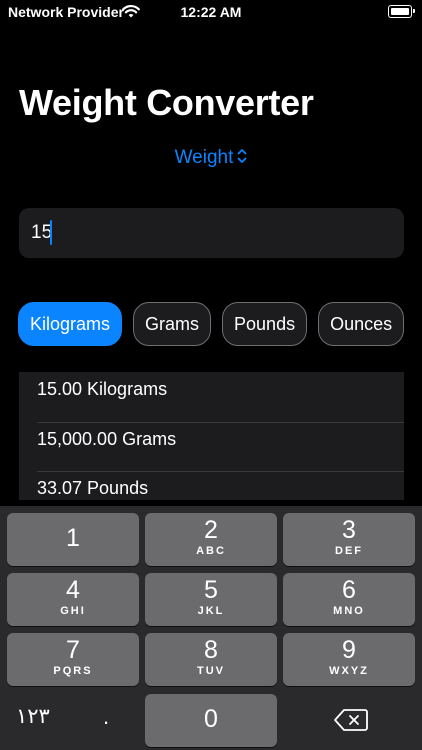  Describe the element at coordinates (73, 650) in the screenshot. I see `key-7-digit: 7` at that location.